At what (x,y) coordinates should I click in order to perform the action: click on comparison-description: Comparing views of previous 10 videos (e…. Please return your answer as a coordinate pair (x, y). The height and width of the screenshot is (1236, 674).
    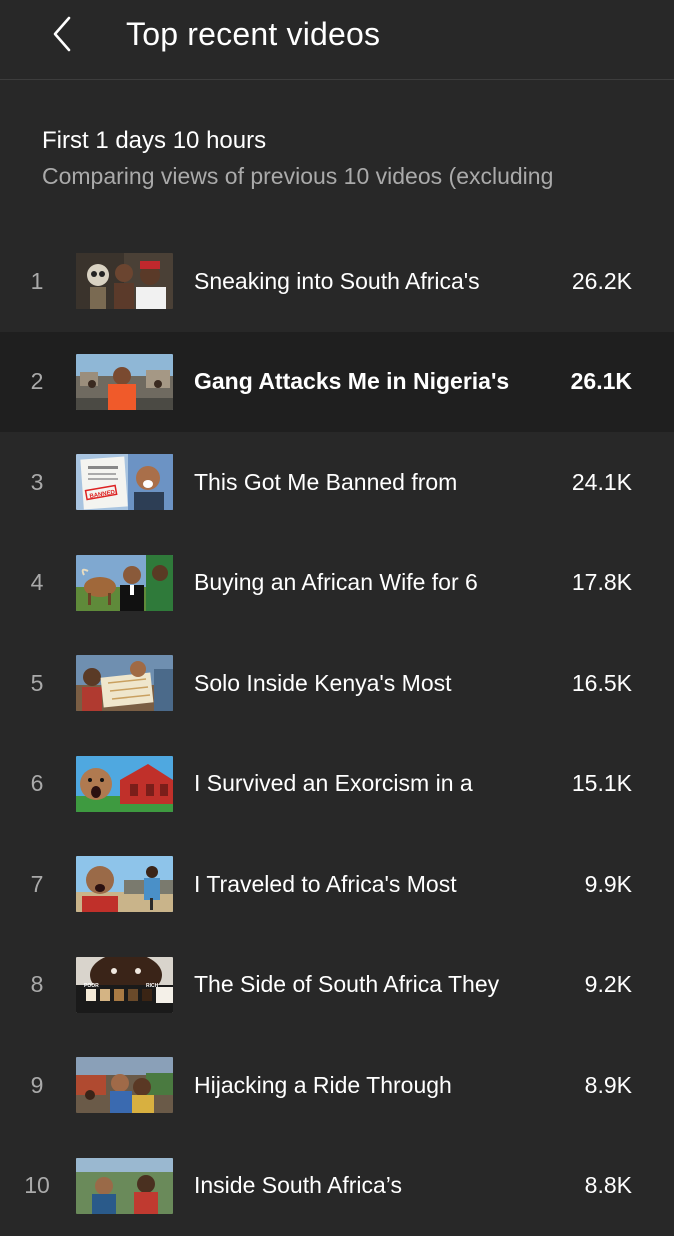
    Looking at the image, I should click on (352, 176).